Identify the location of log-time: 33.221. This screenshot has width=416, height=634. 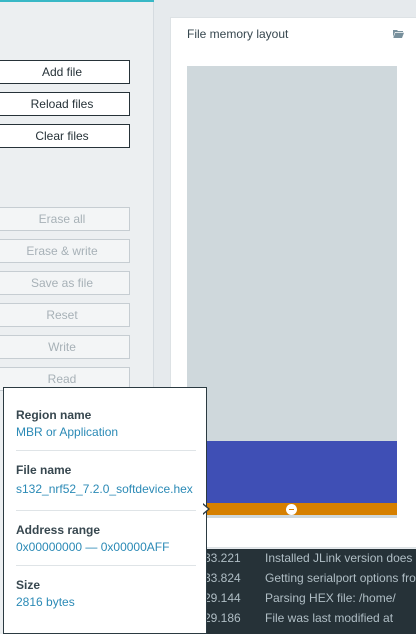
(222, 558).